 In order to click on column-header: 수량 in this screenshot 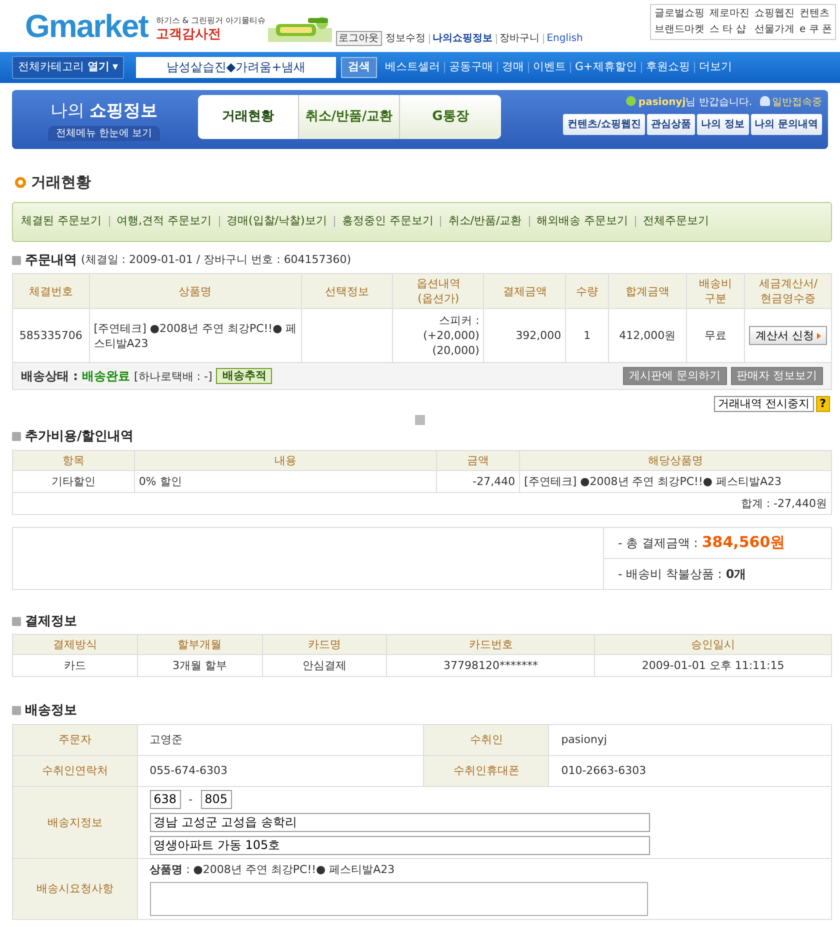, I will do `click(587, 291)`.